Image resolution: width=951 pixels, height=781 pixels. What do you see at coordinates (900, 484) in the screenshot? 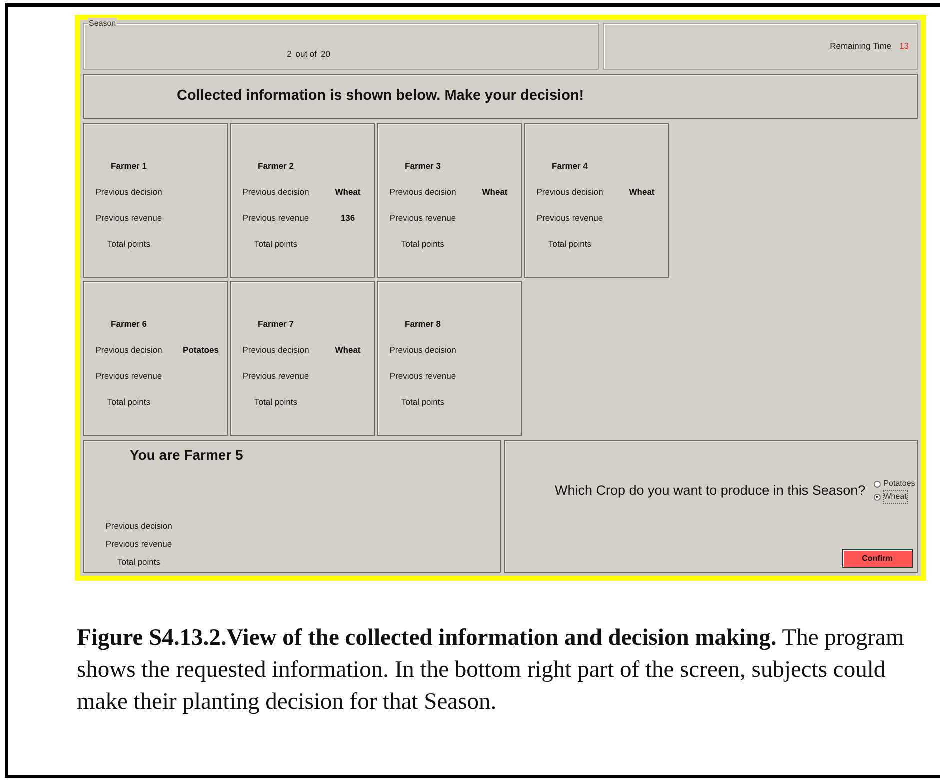
I see `radio-label: Potatoes` at bounding box center [900, 484].